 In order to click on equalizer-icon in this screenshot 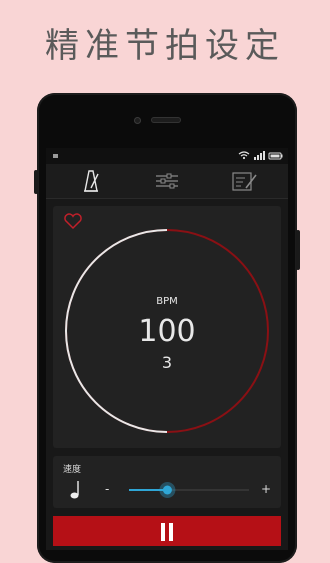, I will do `click(167, 181)`.